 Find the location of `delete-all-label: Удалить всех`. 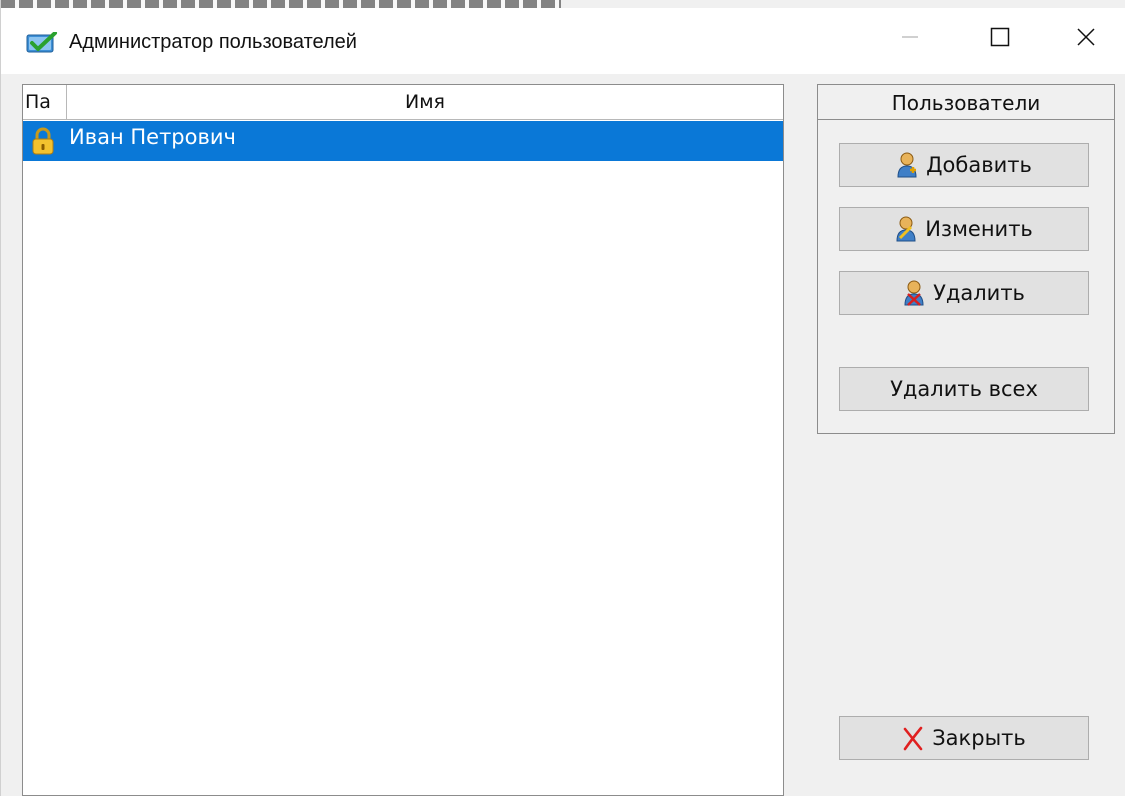

delete-all-label: Удалить всех is located at coordinates (964, 389).